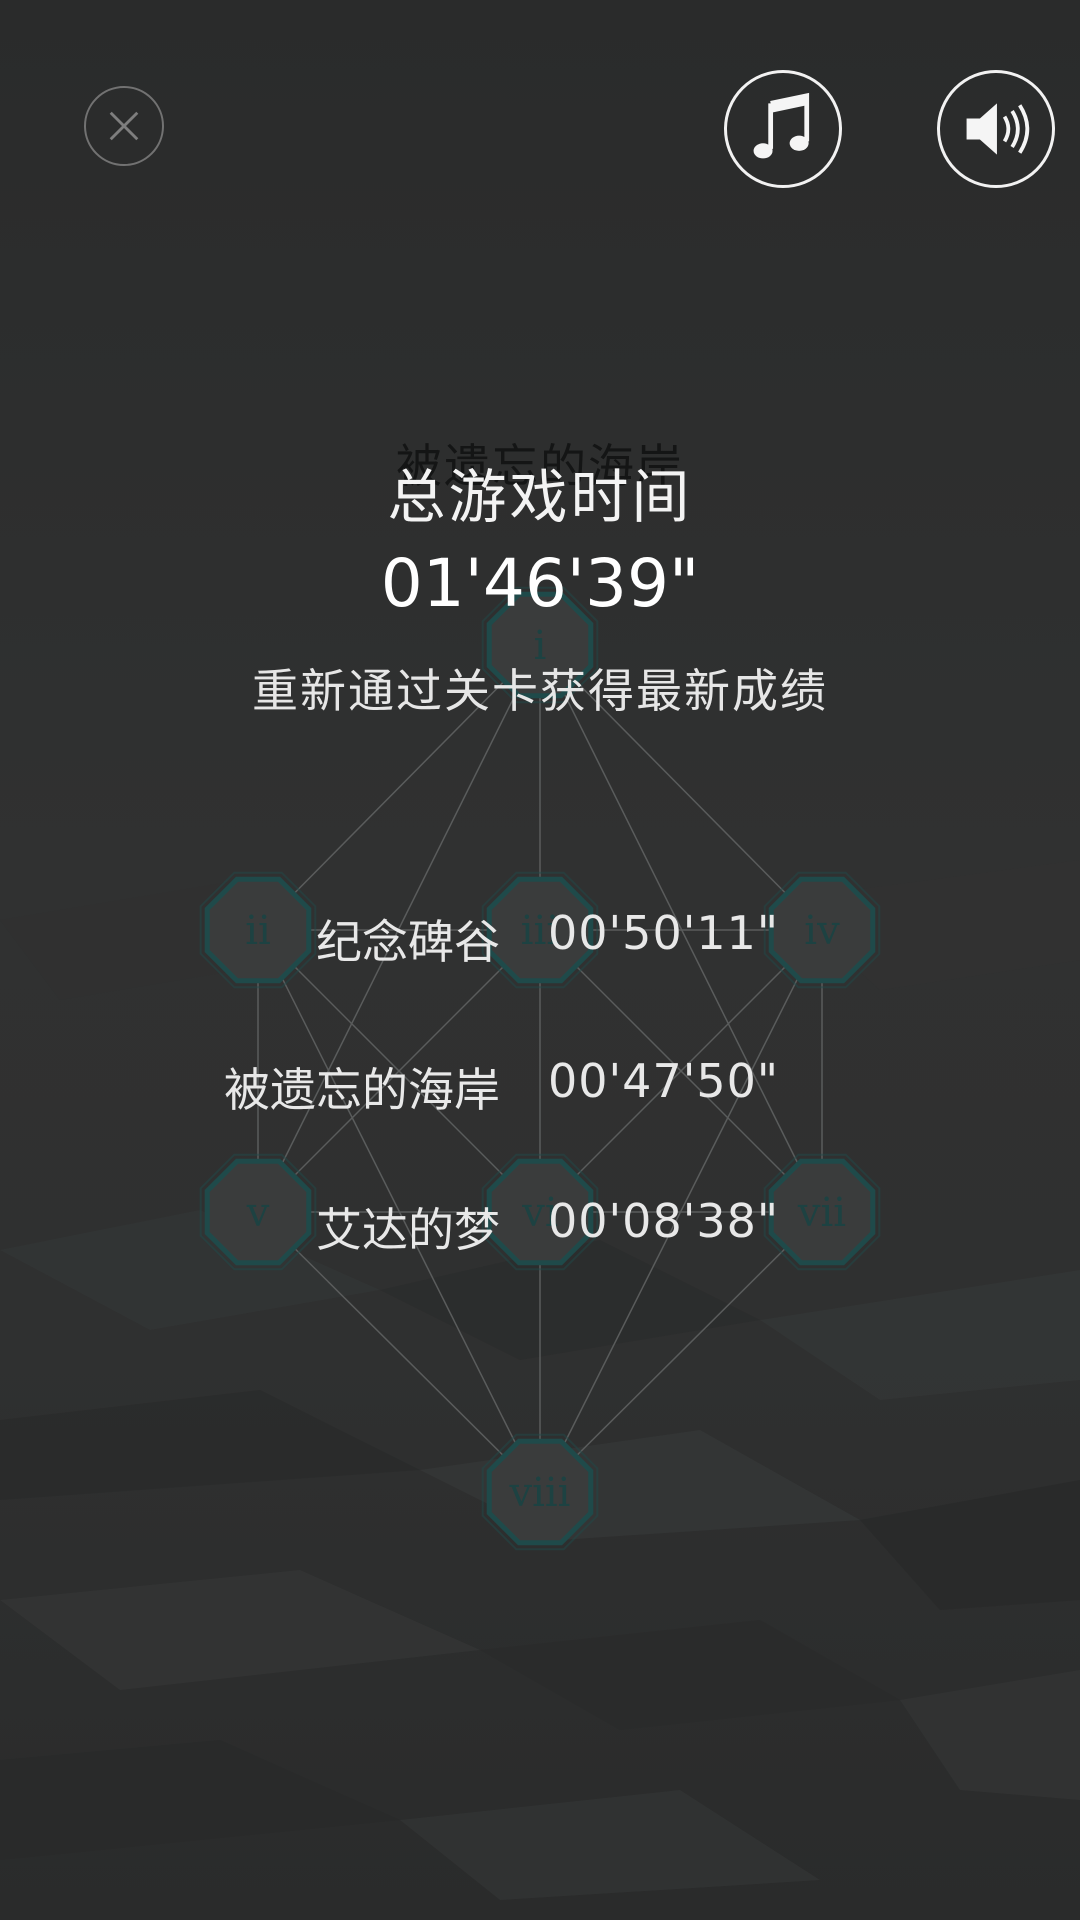  Describe the element at coordinates (781, 125) in the screenshot. I see `music-note-icon` at that location.